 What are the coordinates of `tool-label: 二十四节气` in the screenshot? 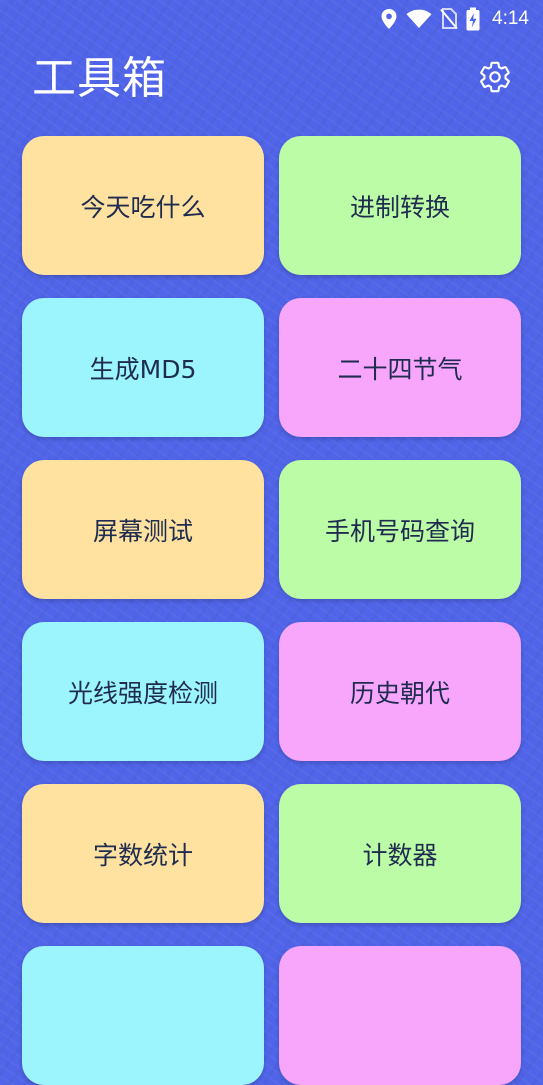 It's located at (400, 369).